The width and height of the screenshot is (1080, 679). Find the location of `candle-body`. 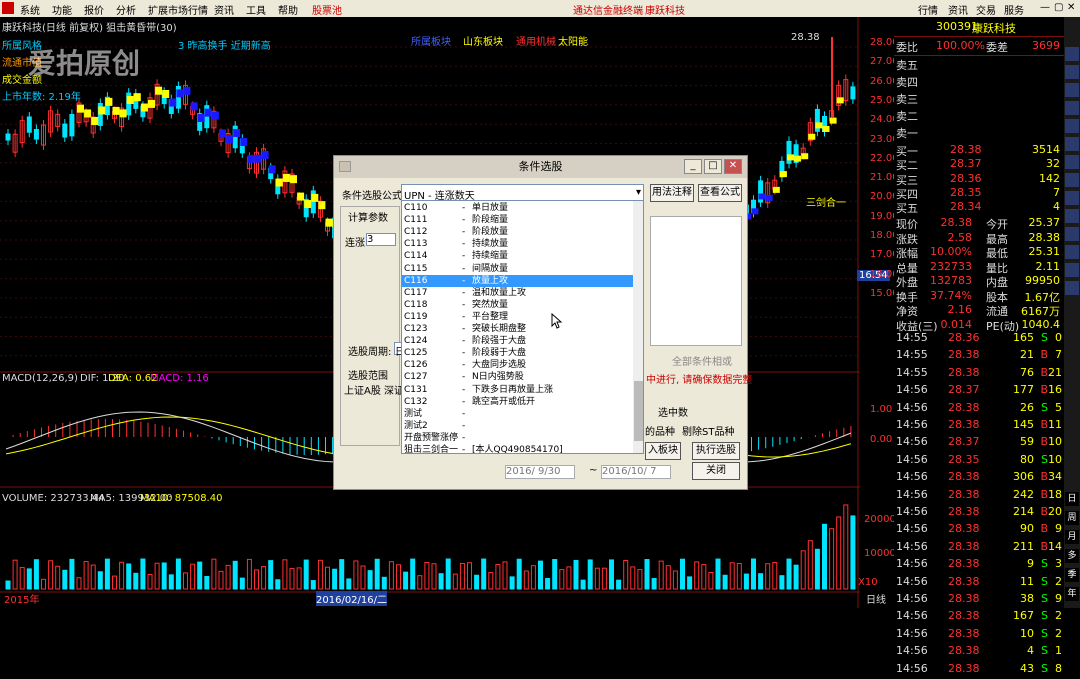

candle-body is located at coordinates (36, 134).